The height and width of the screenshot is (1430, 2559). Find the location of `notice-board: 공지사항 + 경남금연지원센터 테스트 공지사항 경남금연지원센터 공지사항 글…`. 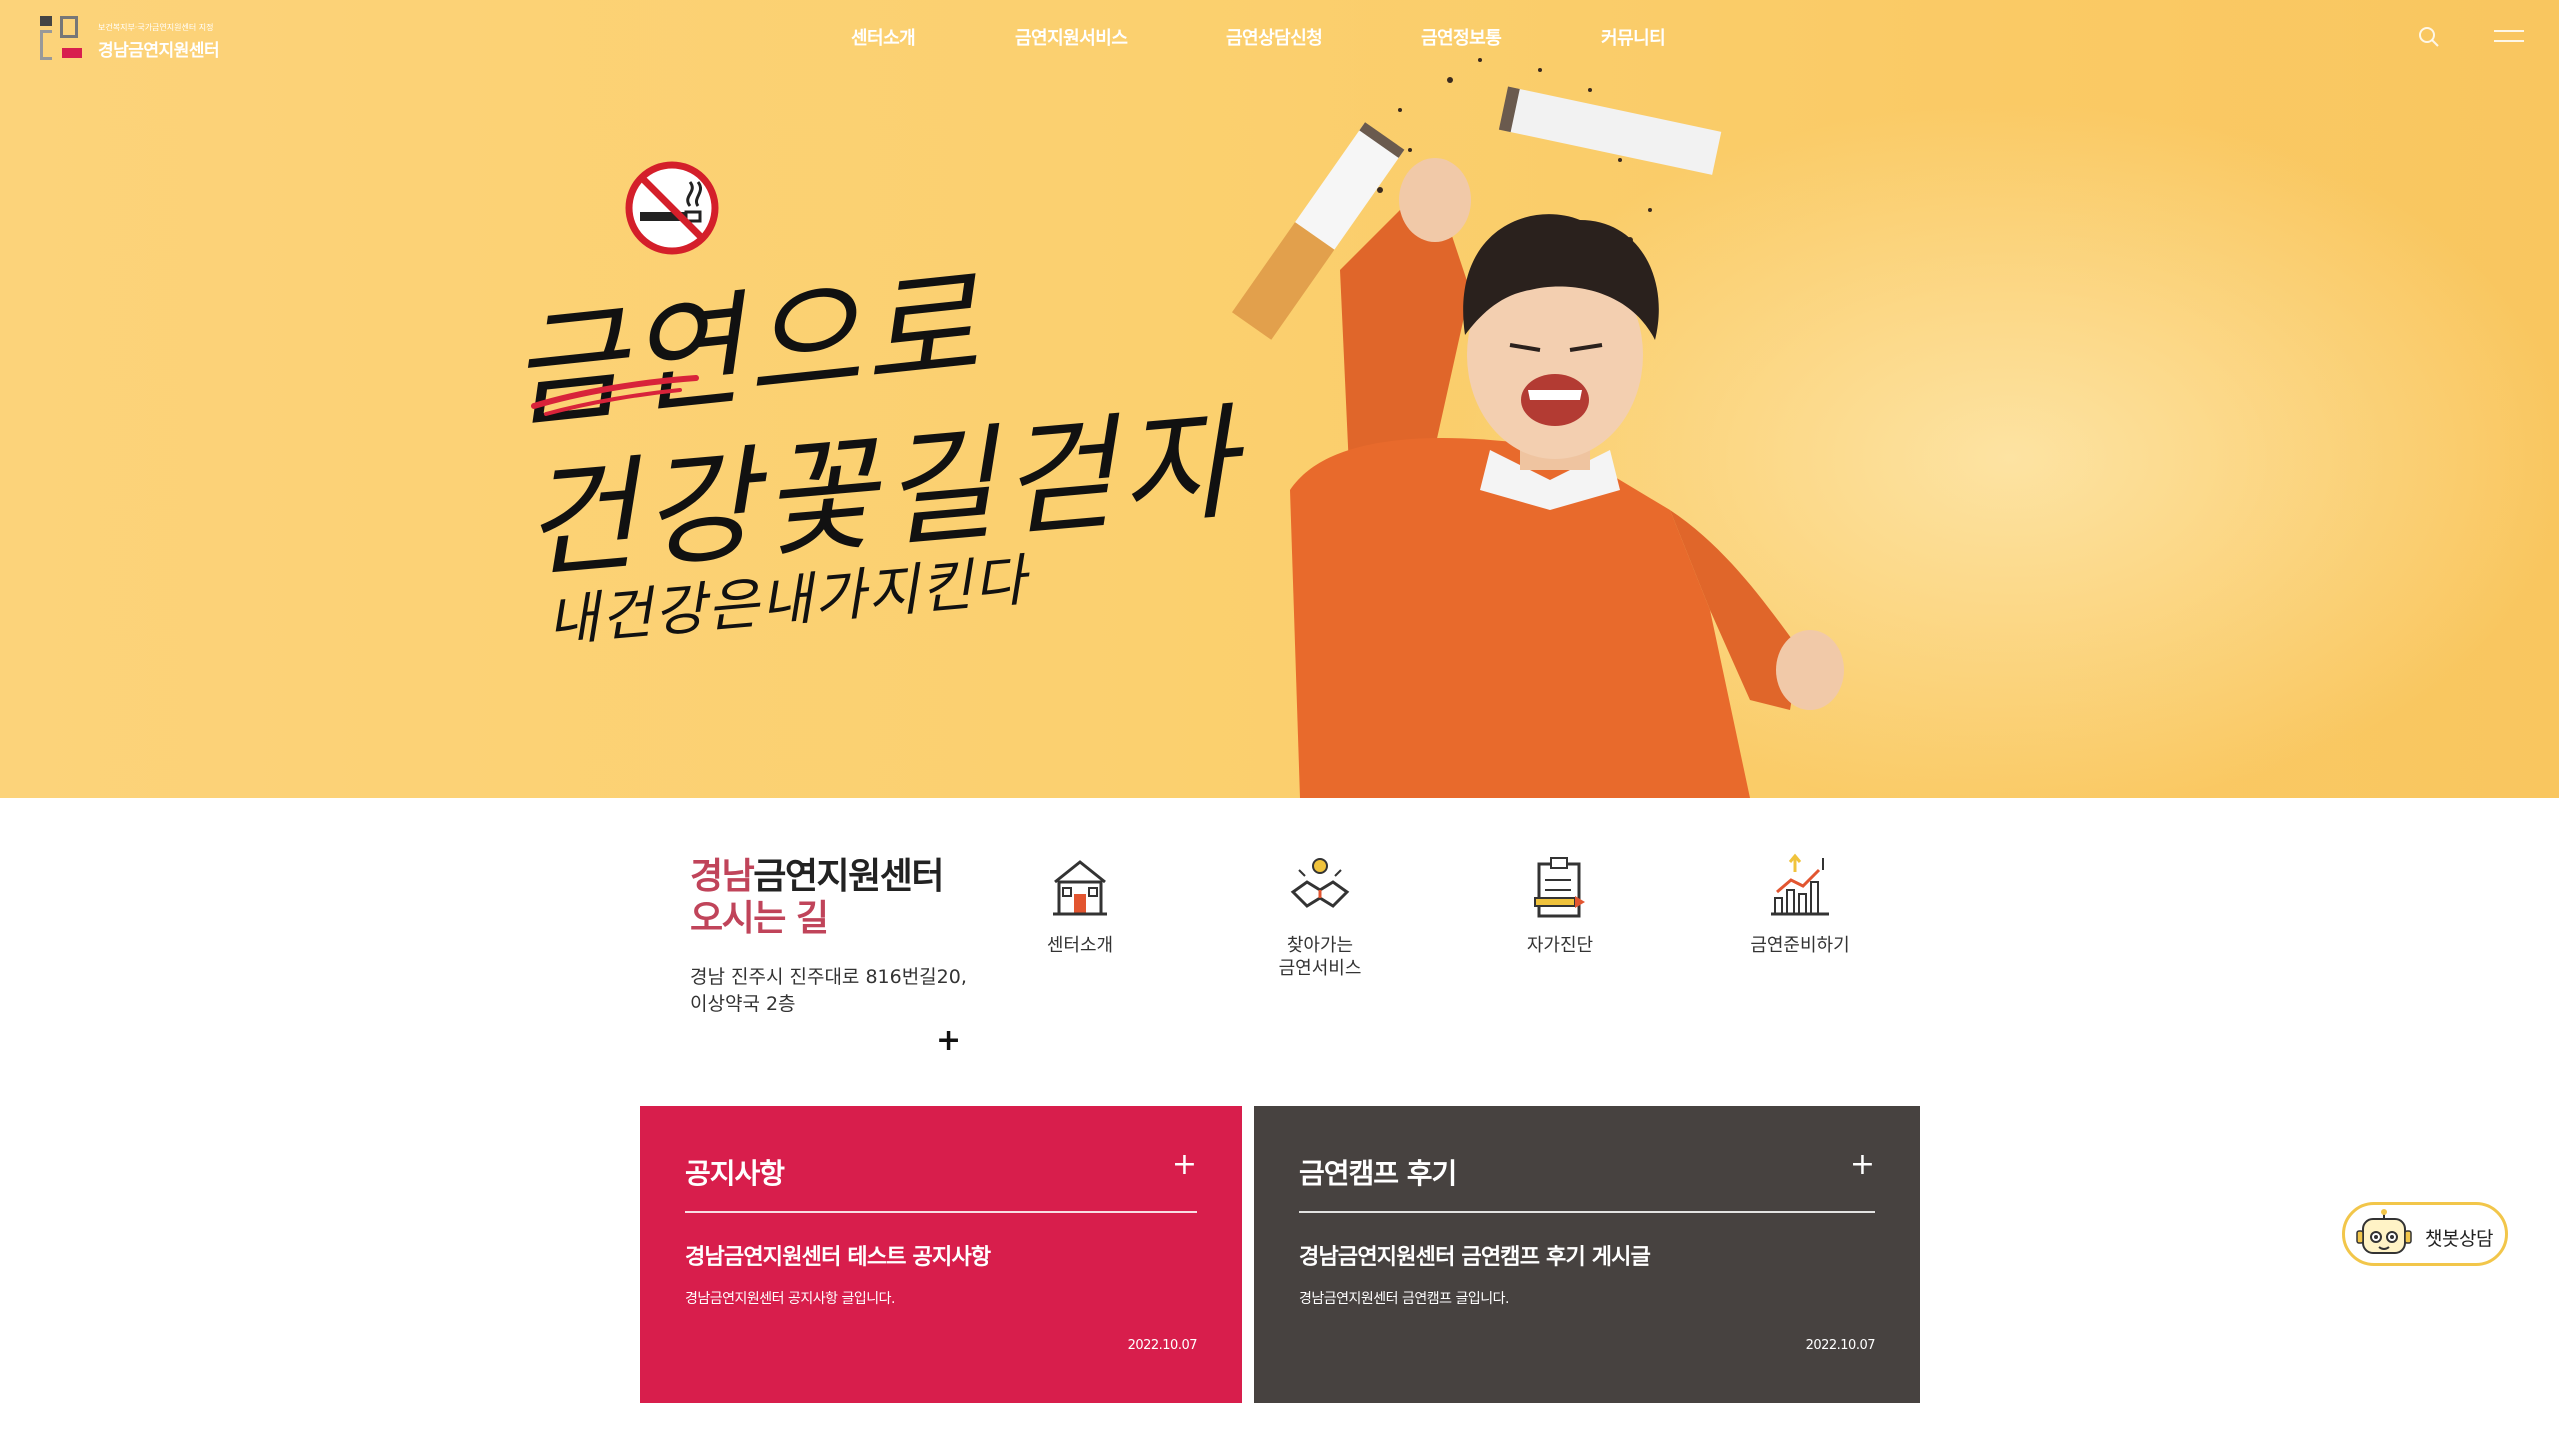

notice-board: 공지사항 + 경남금연지원센터 테스트 공지사항 경남금연지원센터 공지사항 글… is located at coordinates (941, 1254).